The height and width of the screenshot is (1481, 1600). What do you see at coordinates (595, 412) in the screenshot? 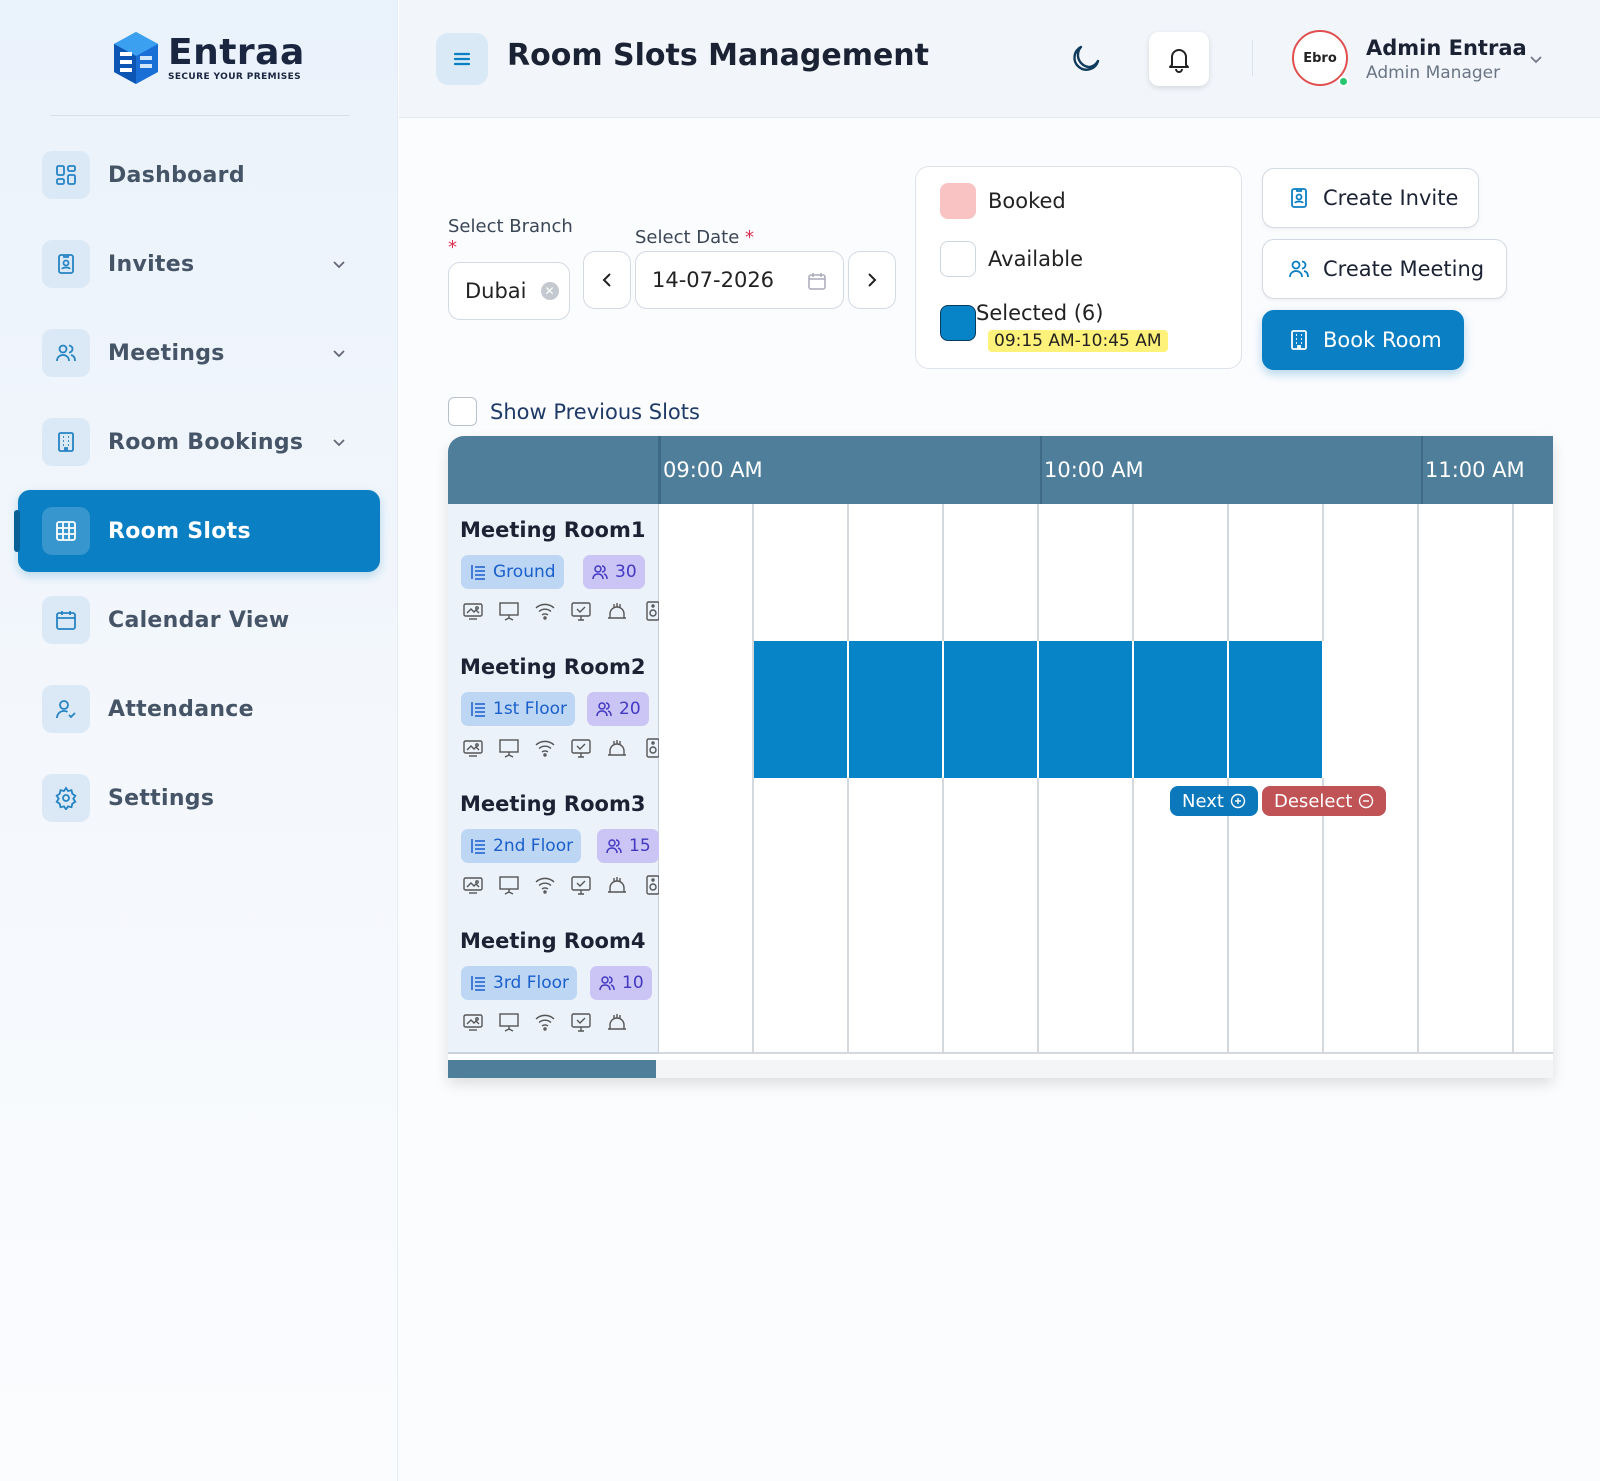
I see `show-previous-label: Show Previous Slots` at bounding box center [595, 412].